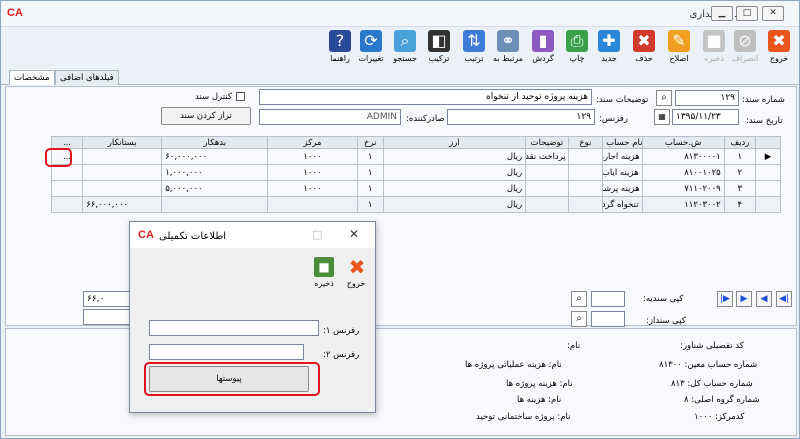 Image resolution: width=800 pixels, height=439 pixels. What do you see at coordinates (579, 319) in the screenshot?
I see `copy-from-search-icon: ⌕` at bounding box center [579, 319].